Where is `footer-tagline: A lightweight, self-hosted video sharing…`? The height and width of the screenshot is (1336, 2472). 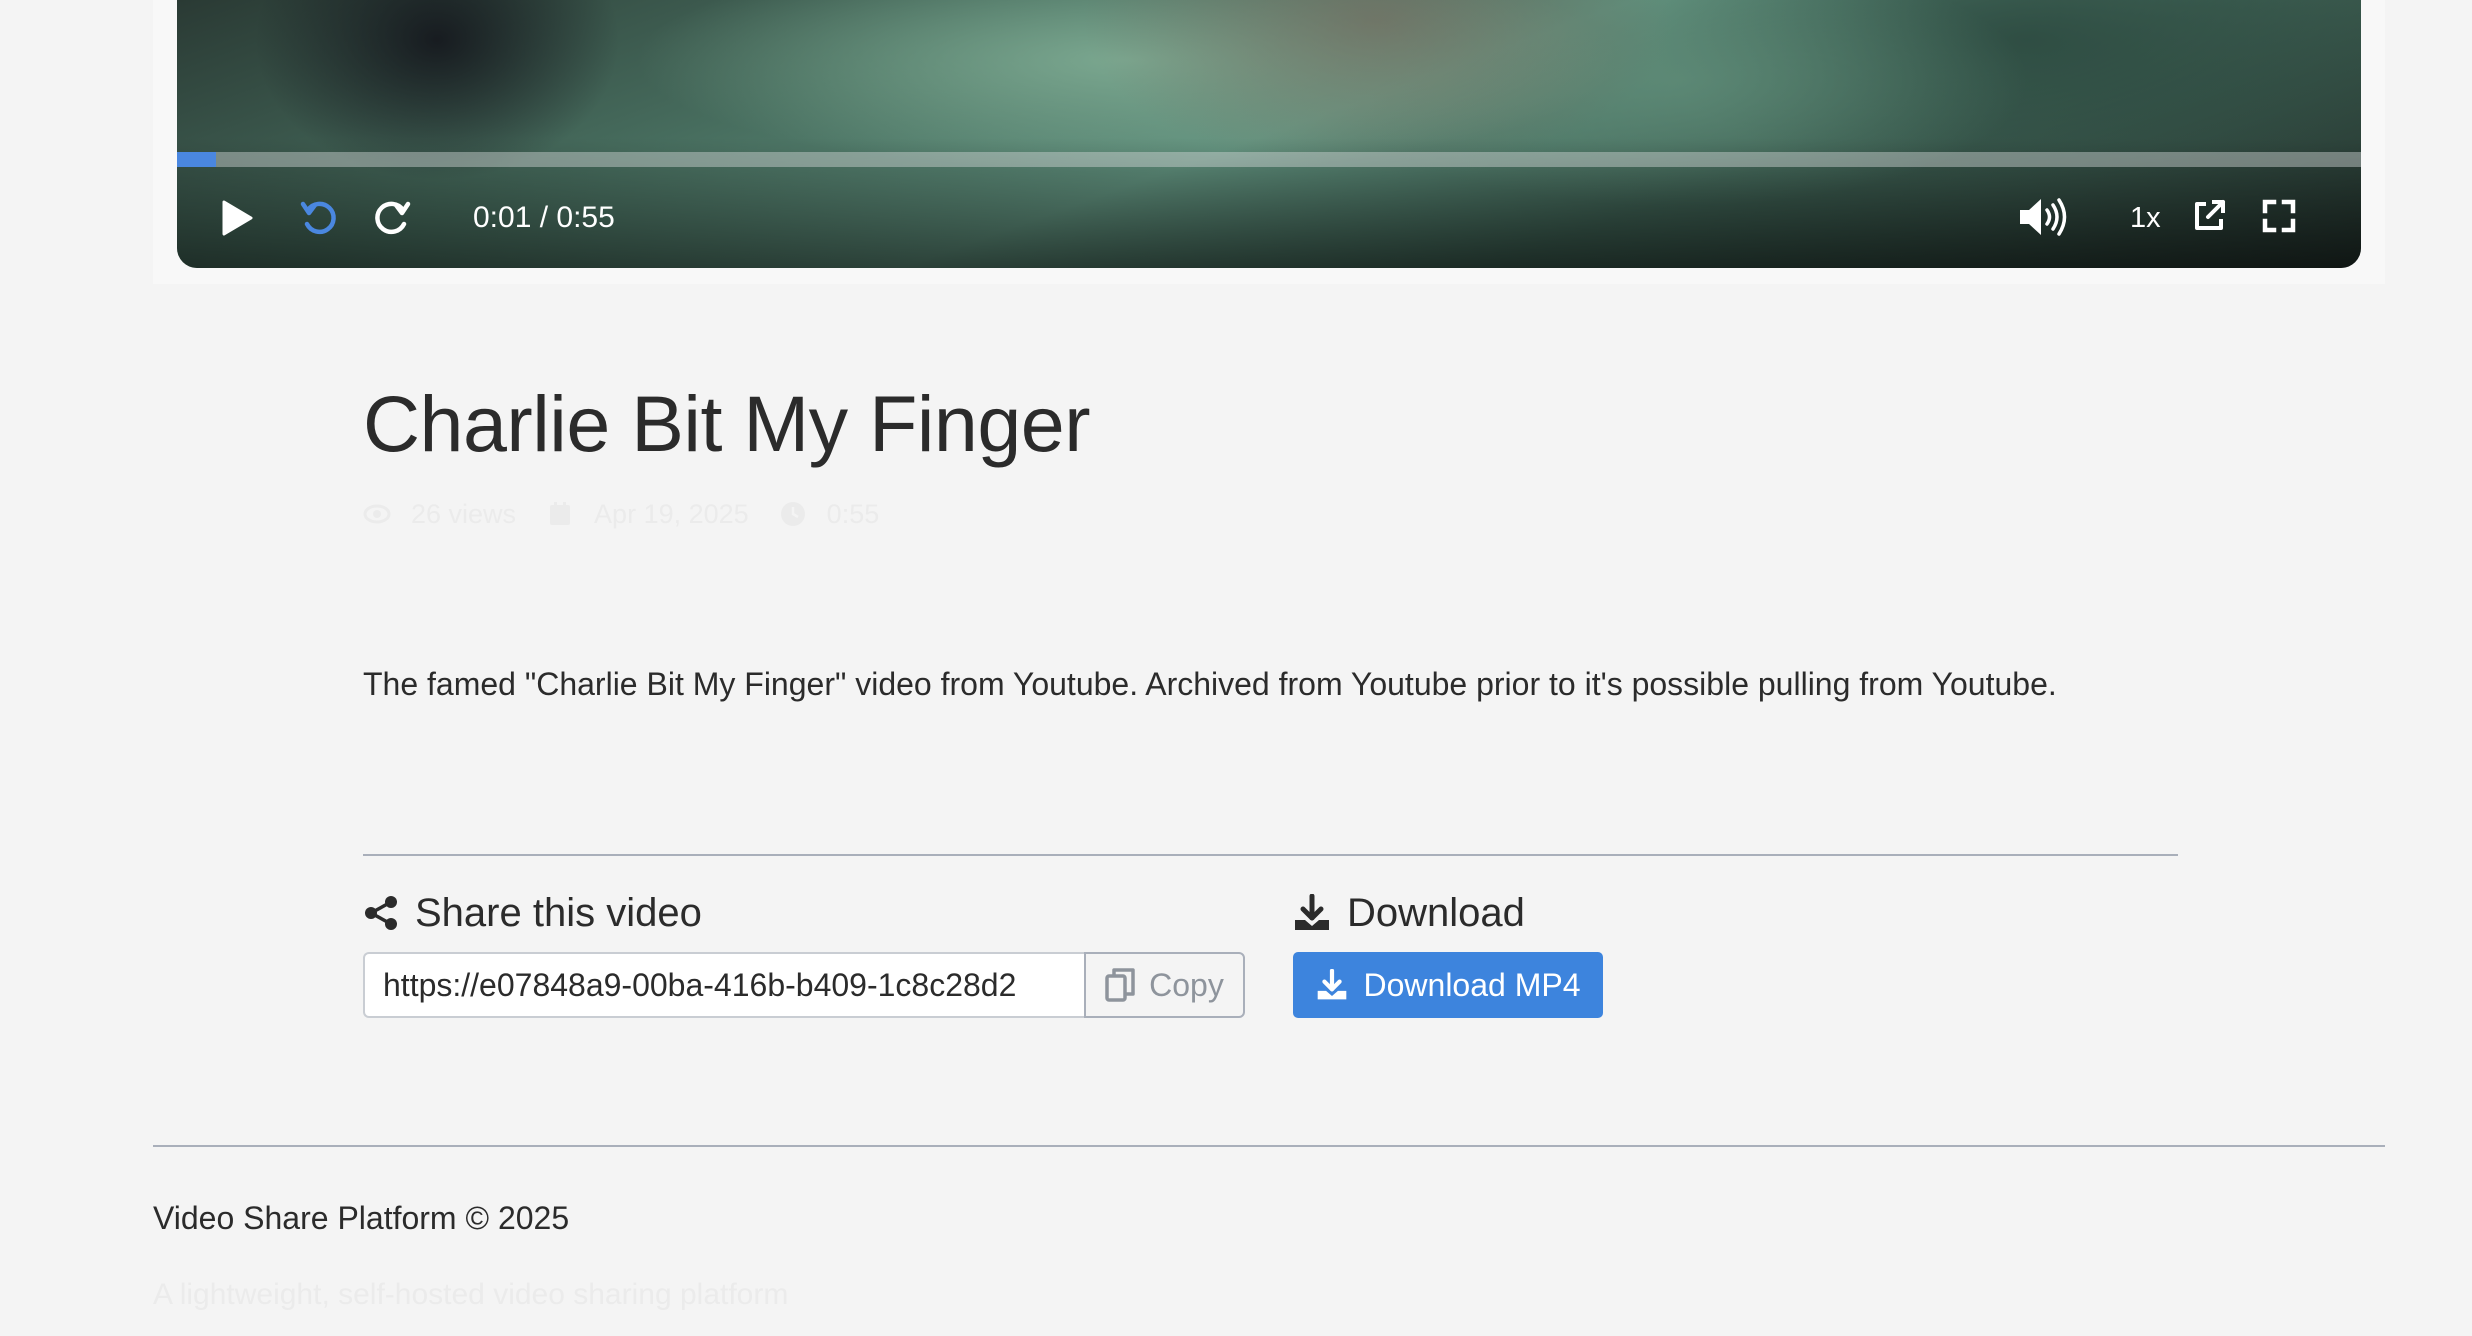
footer-tagline: A lightweight, self-hosted video sharing… is located at coordinates (471, 1294).